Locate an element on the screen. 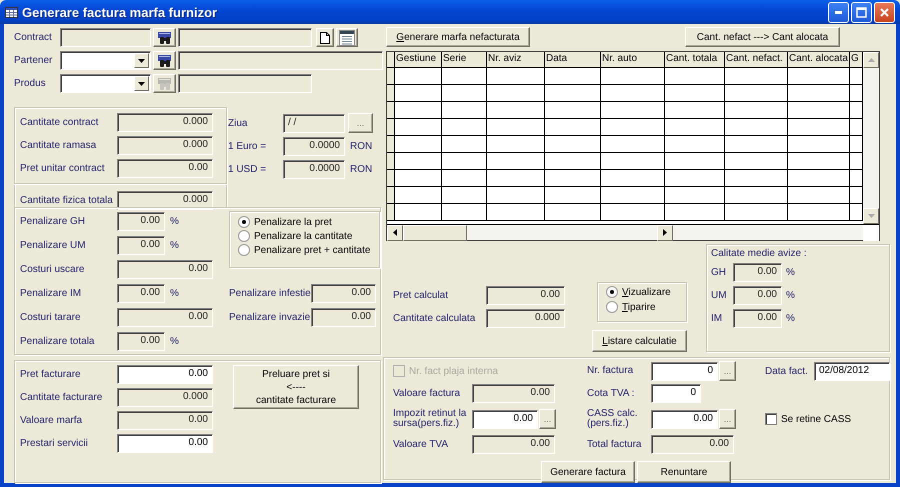  radio-label: Penalizare la cantitate is located at coordinates (303, 236).